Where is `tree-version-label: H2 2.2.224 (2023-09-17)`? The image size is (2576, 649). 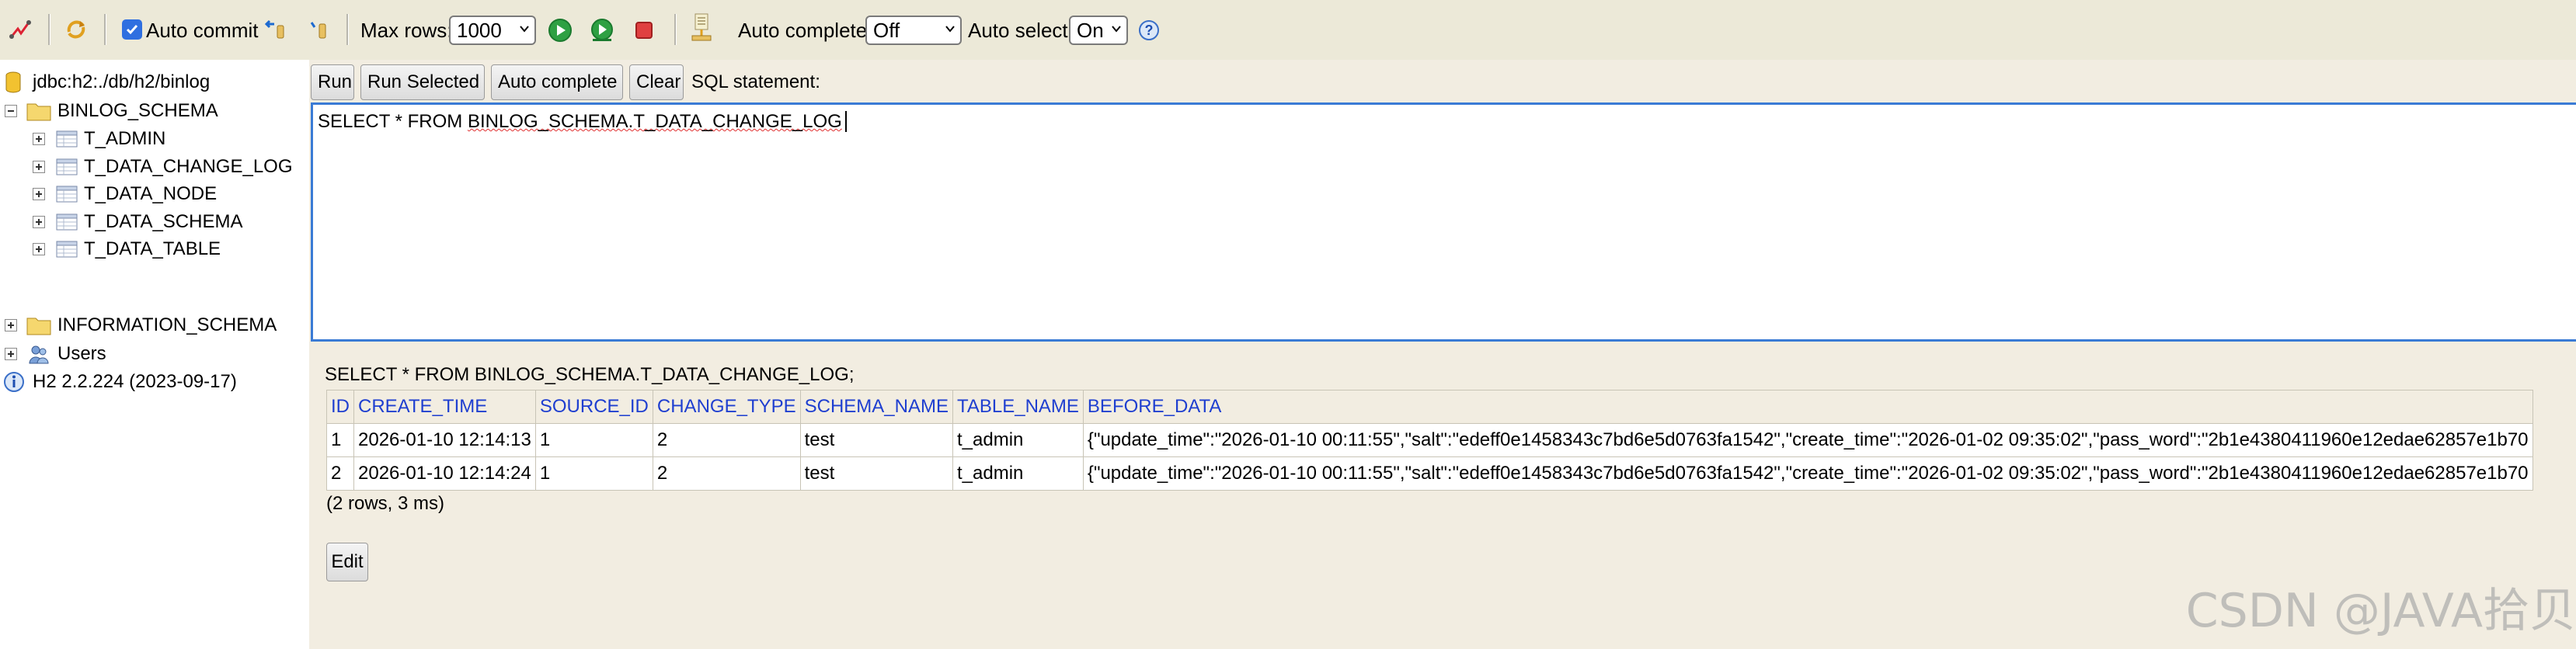 tree-version-label: H2 2.2.224 (2023-09-17) is located at coordinates (135, 381).